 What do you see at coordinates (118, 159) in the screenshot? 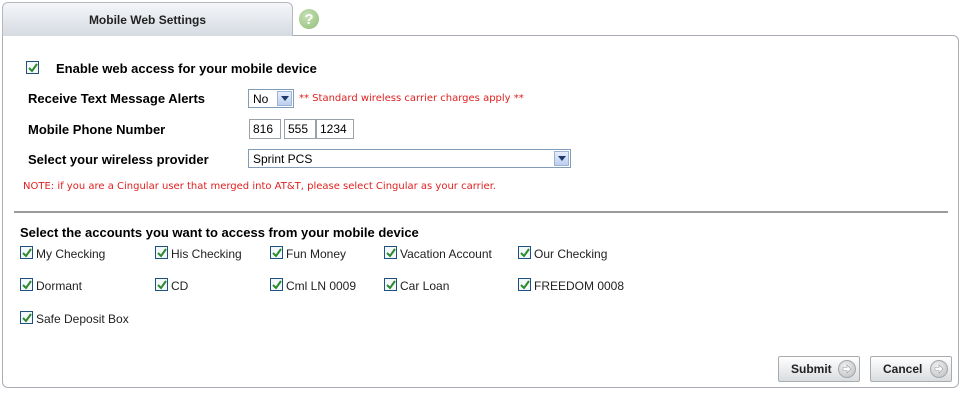
I see `wireless-provider-label: Select your wireless provider` at bounding box center [118, 159].